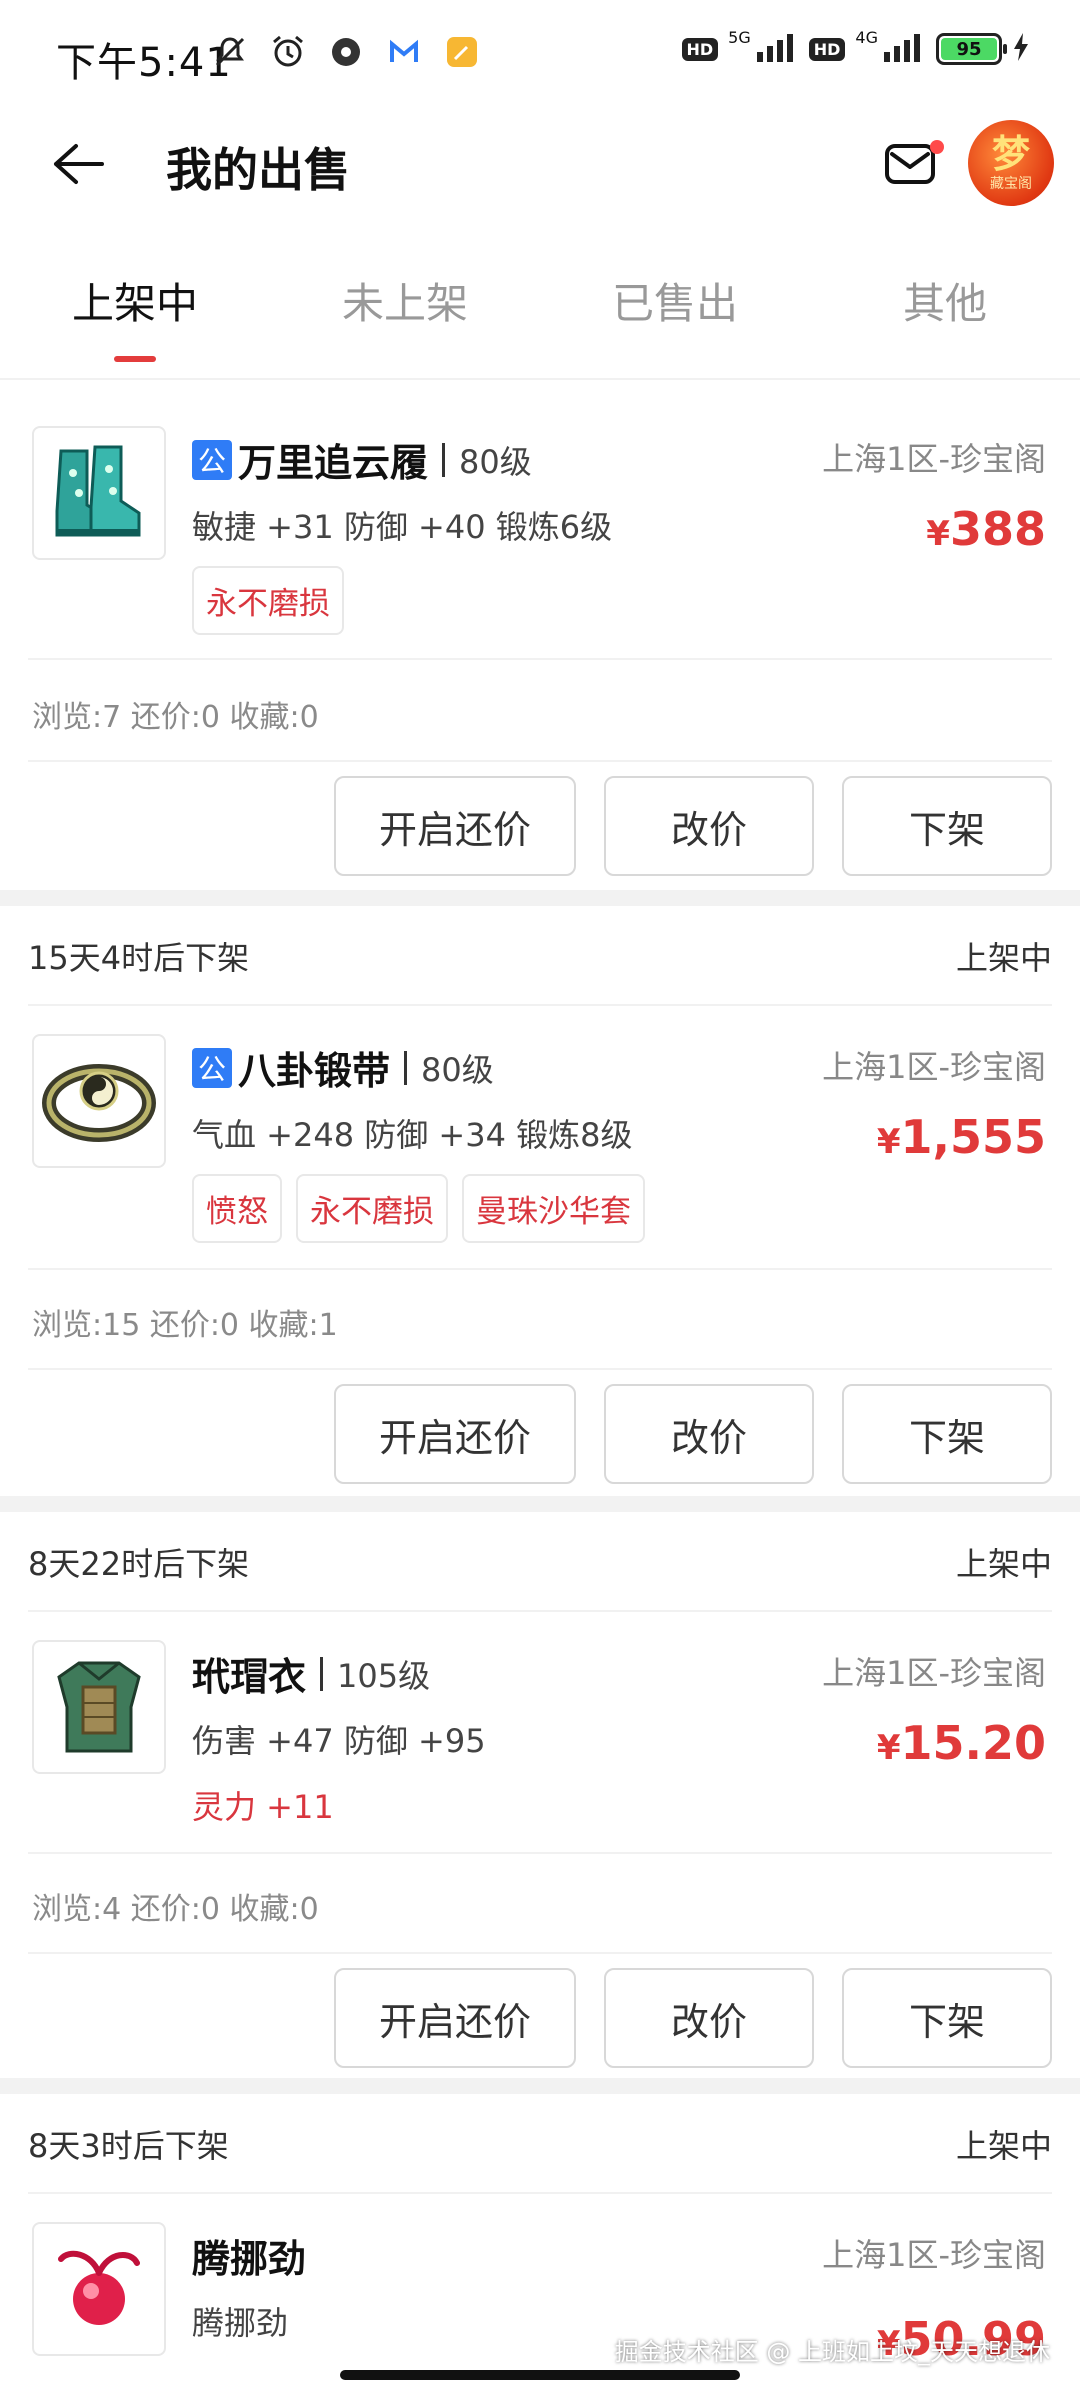 This screenshot has height=2400, width=1080. What do you see at coordinates (263, 1807) in the screenshot?
I see `item-special-attribute: 灵力 +11` at bounding box center [263, 1807].